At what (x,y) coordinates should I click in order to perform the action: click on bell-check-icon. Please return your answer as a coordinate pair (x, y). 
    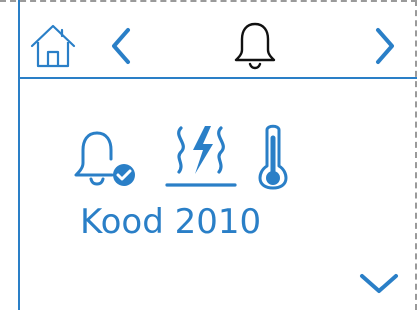
    Looking at the image, I should click on (105, 159).